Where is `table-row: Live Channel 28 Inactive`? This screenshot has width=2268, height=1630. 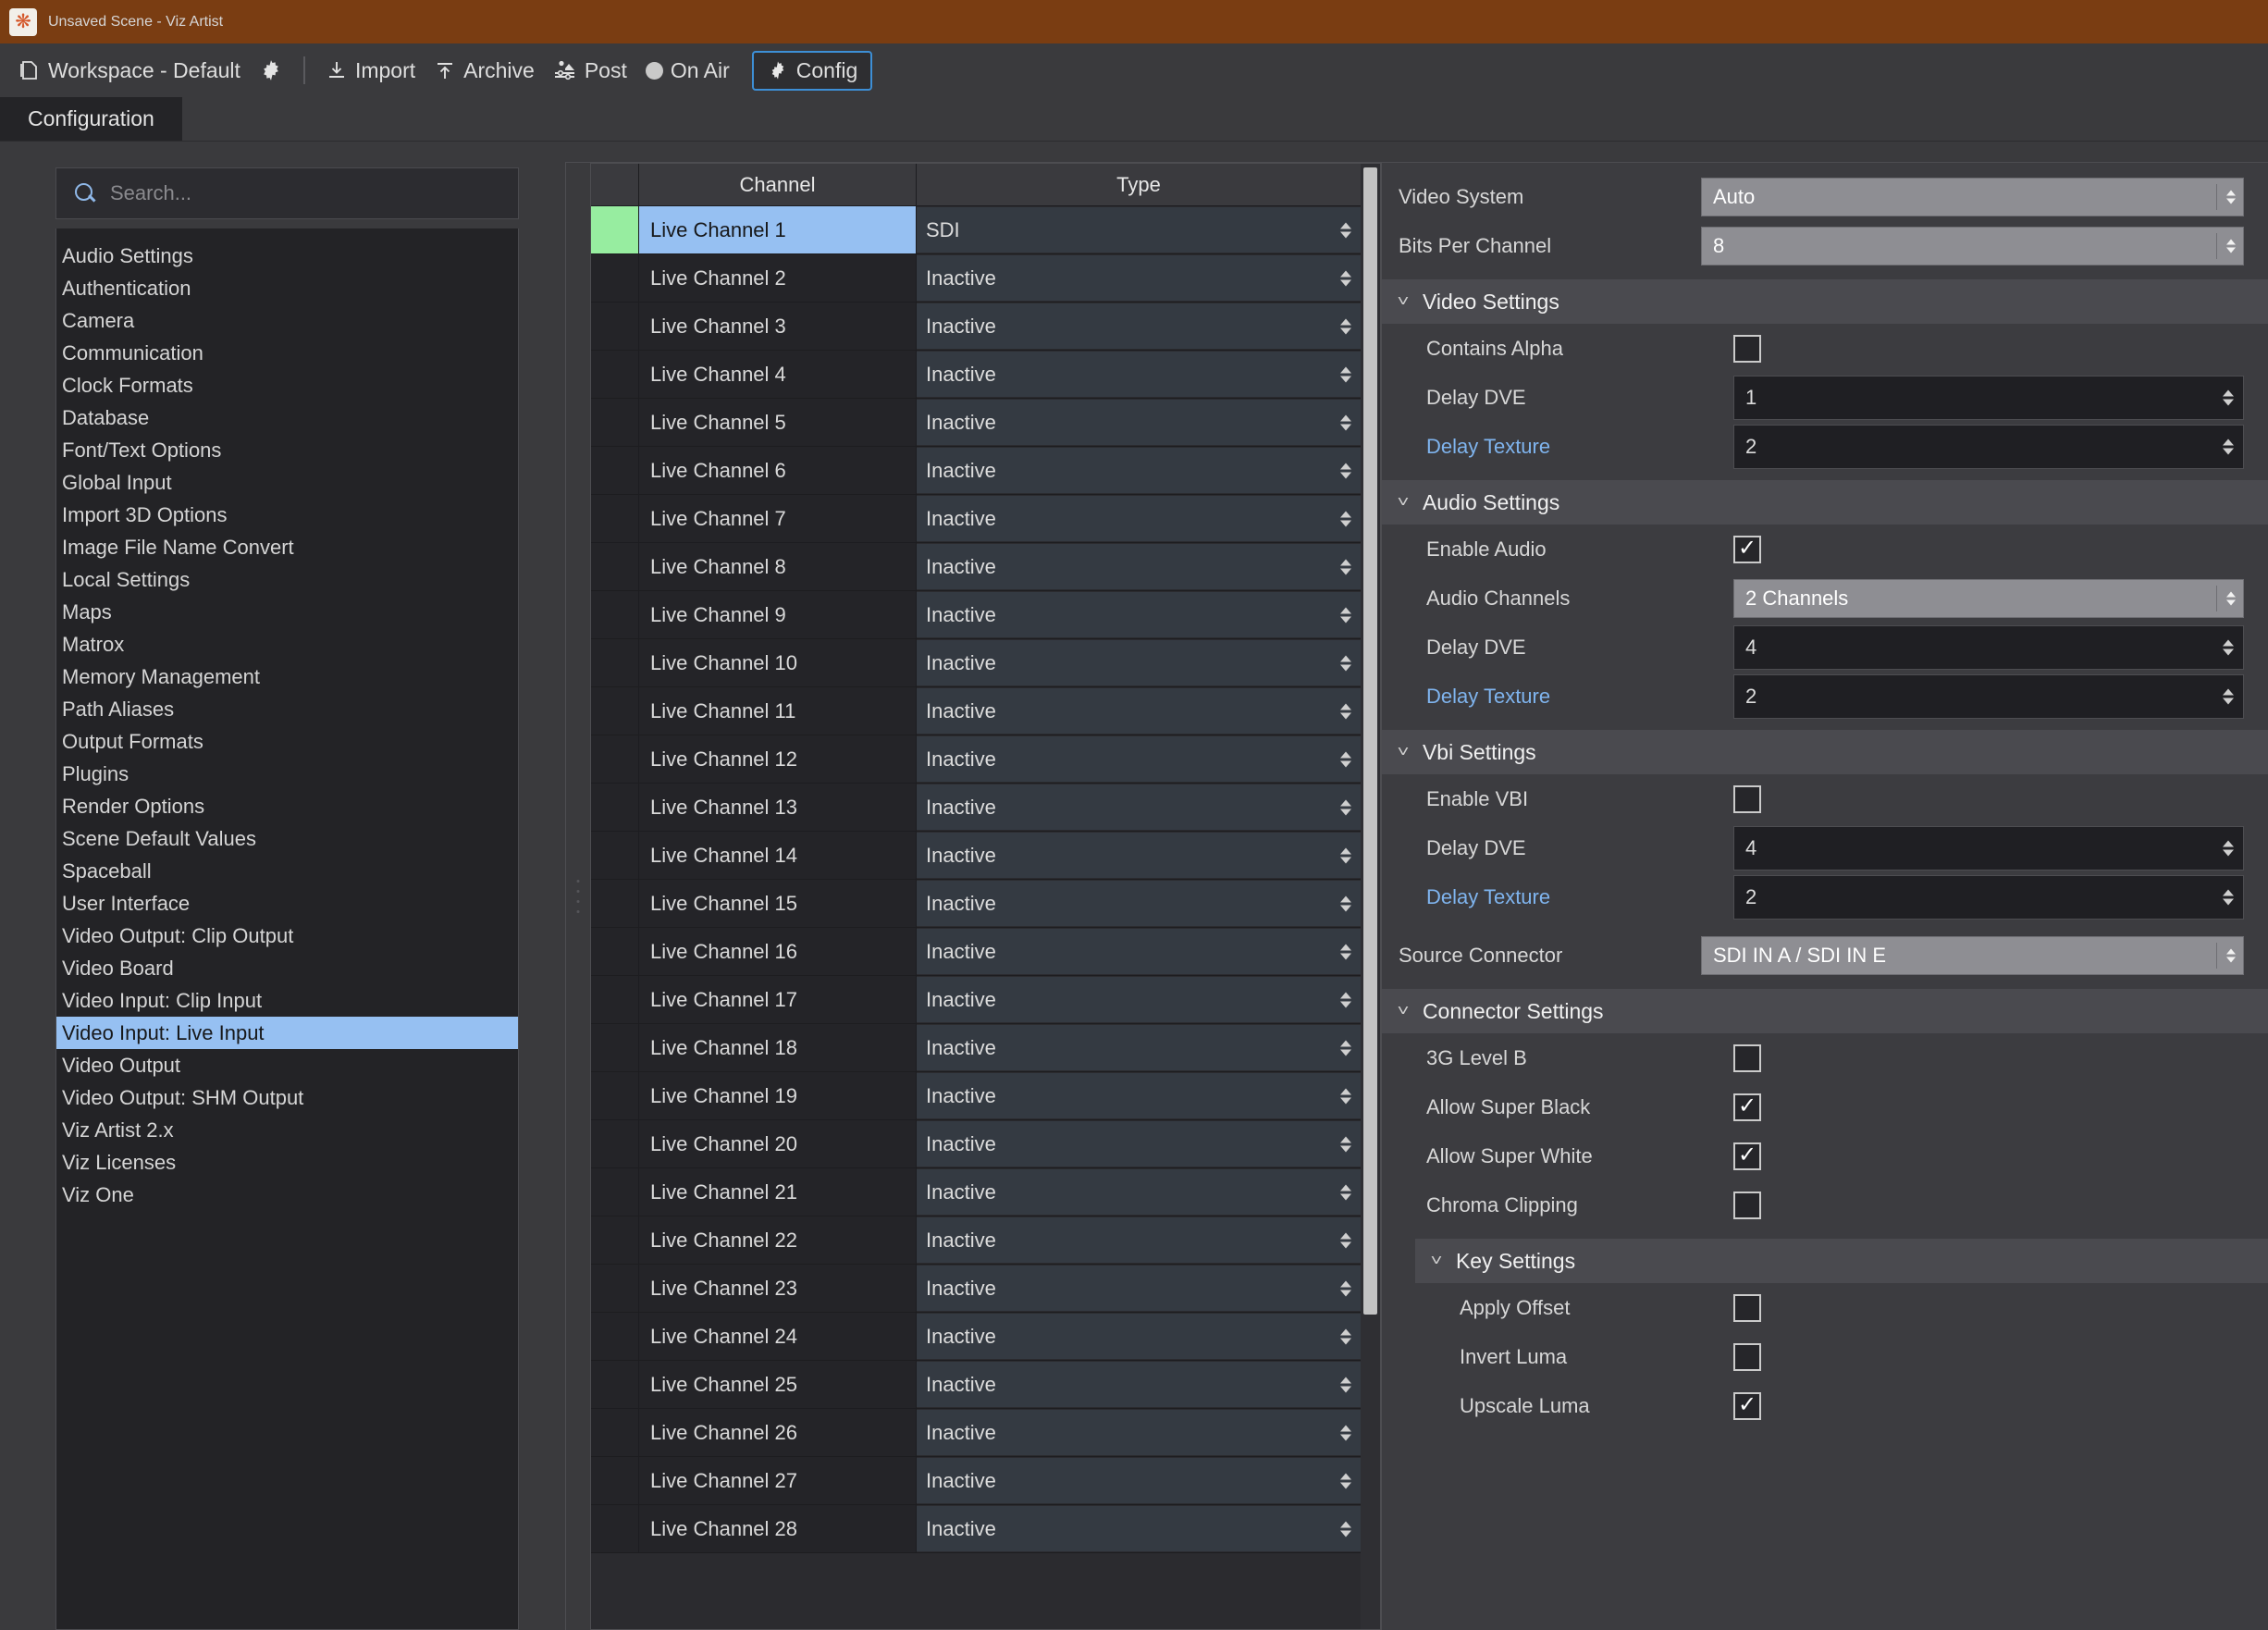
table-row: Live Channel 28 Inactive is located at coordinates (976, 1529).